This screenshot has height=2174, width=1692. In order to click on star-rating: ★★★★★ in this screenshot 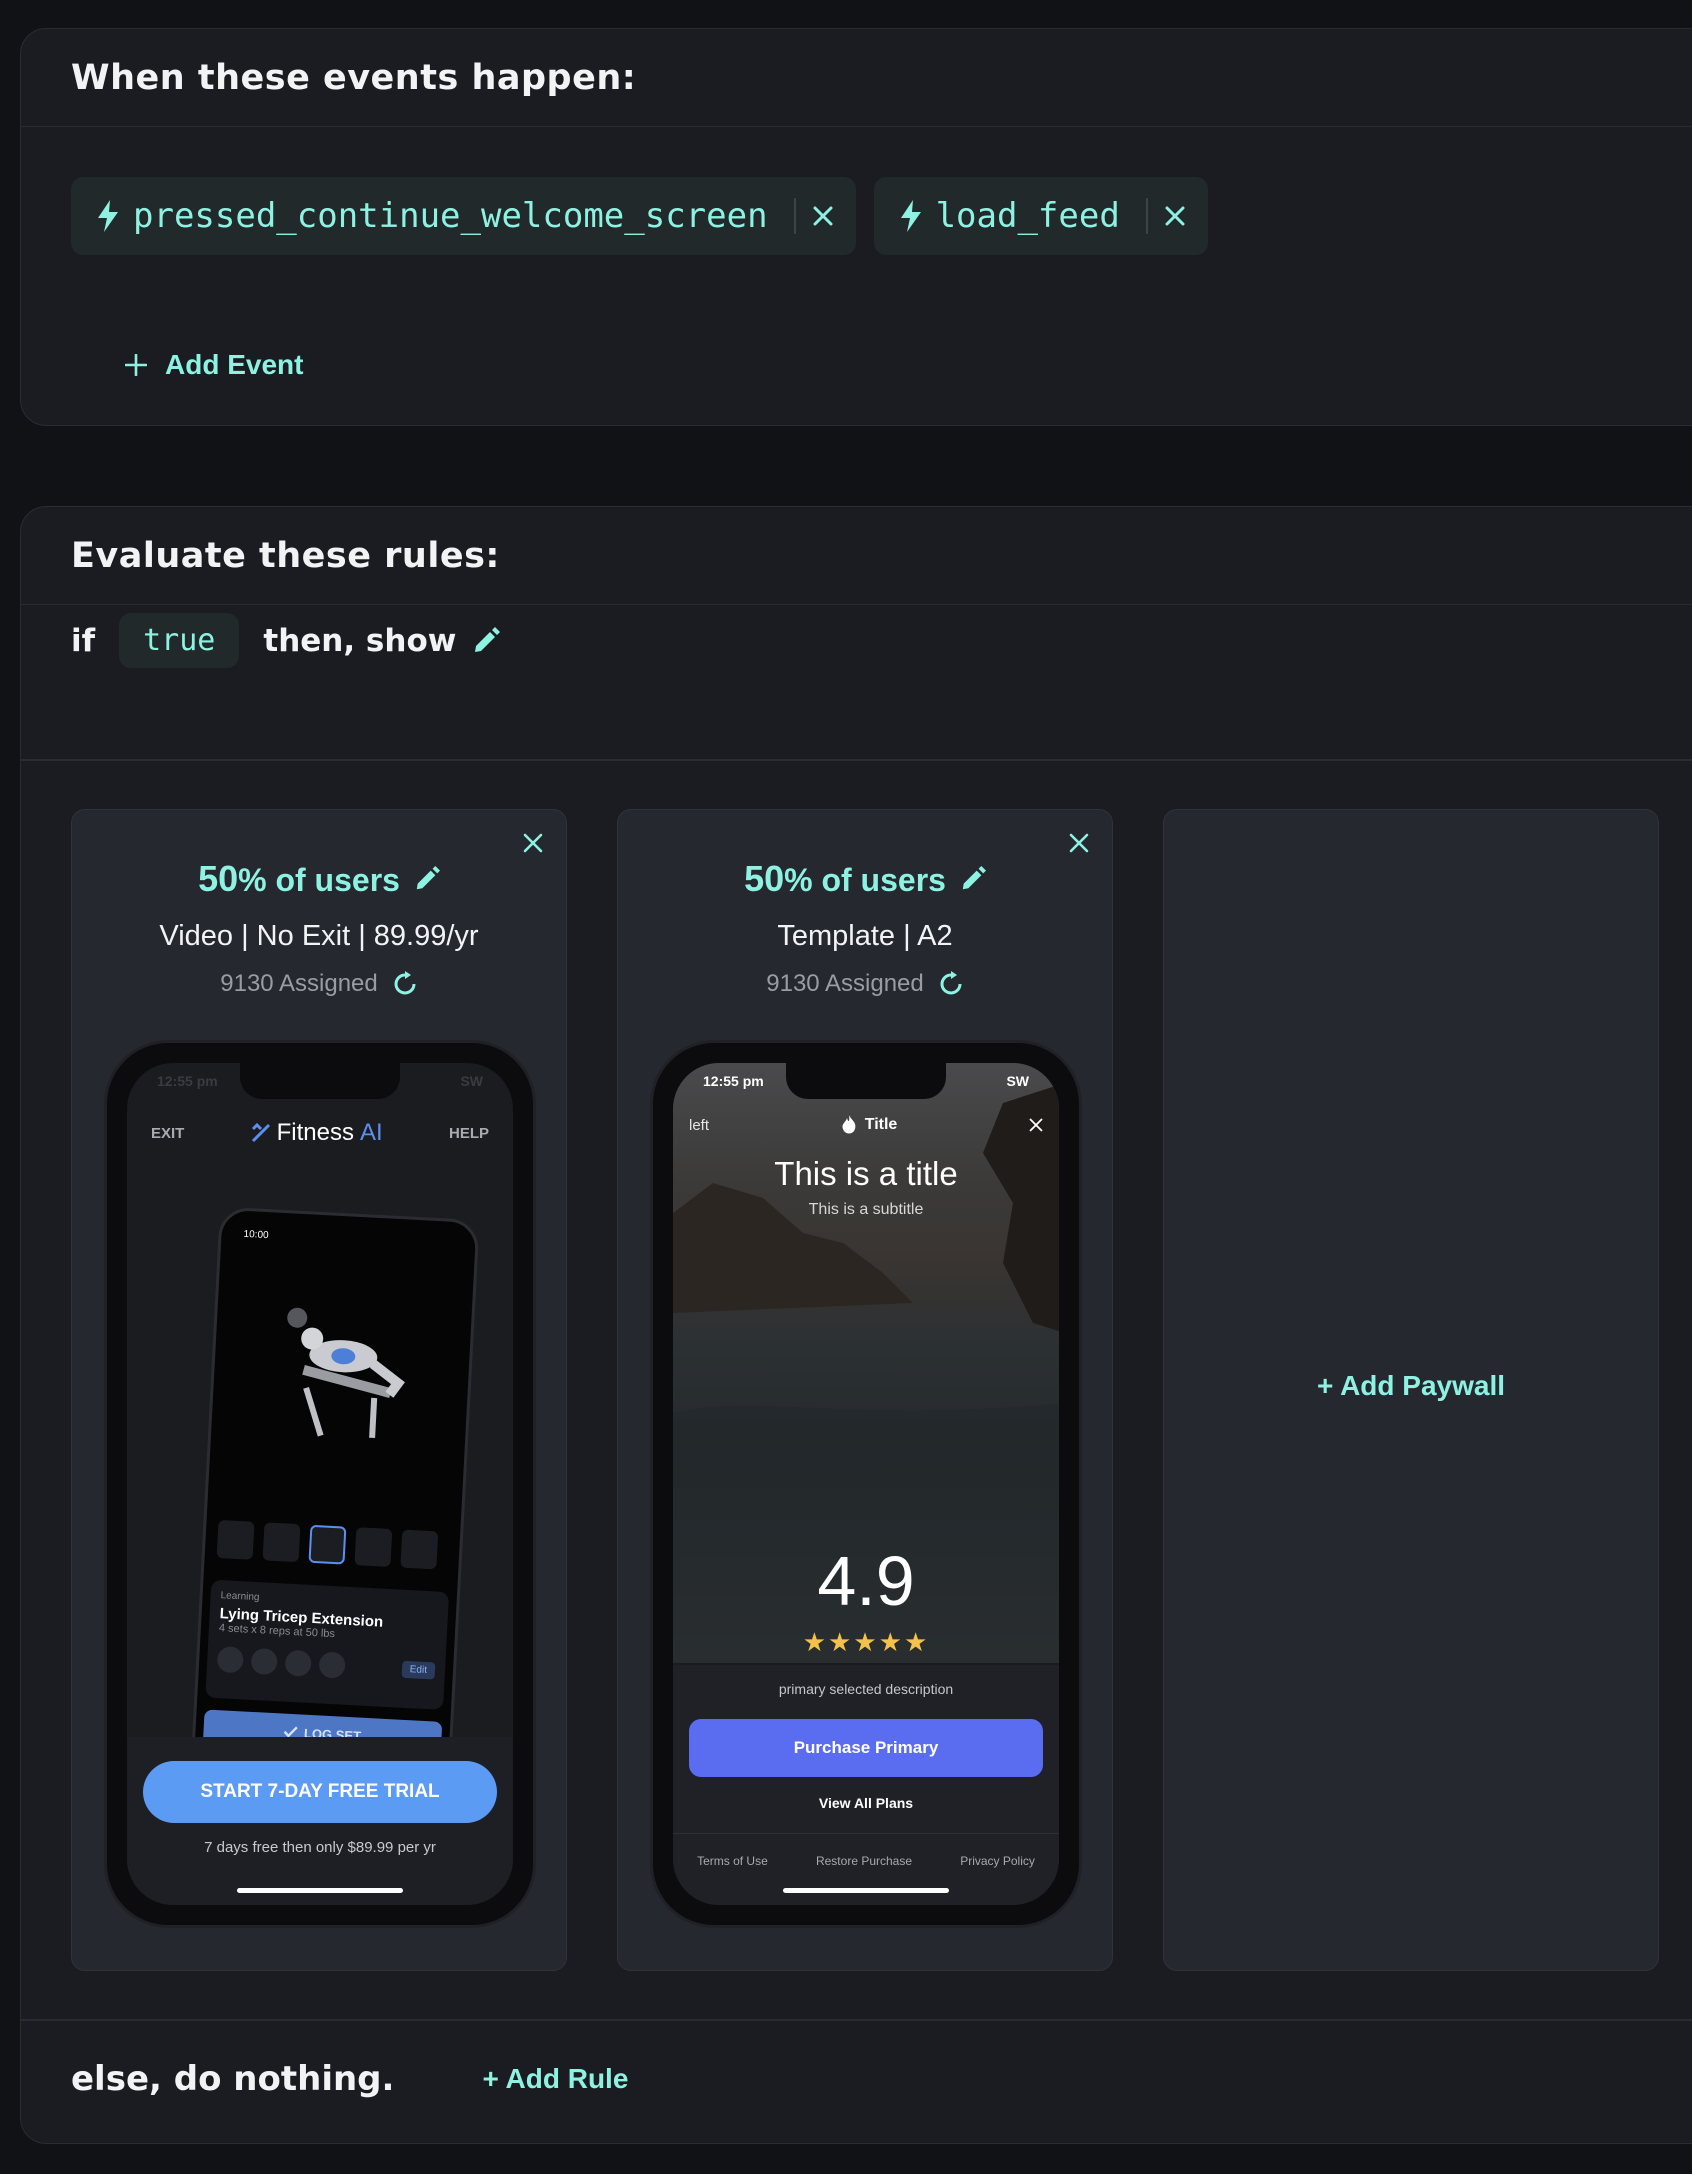, I will do `click(866, 1642)`.